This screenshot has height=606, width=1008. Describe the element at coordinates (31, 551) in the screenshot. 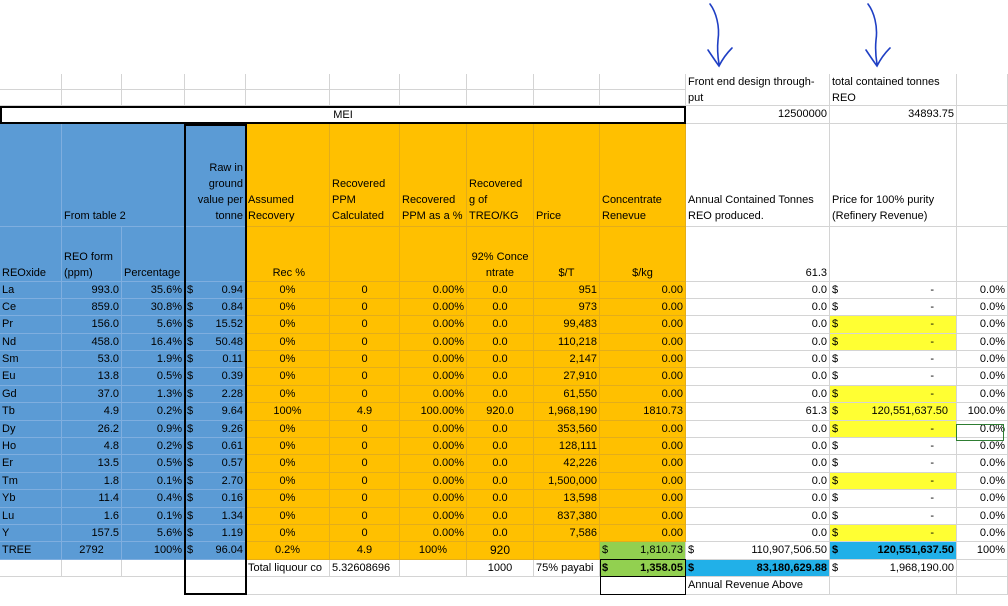

I see `tree-label: TREE` at that location.